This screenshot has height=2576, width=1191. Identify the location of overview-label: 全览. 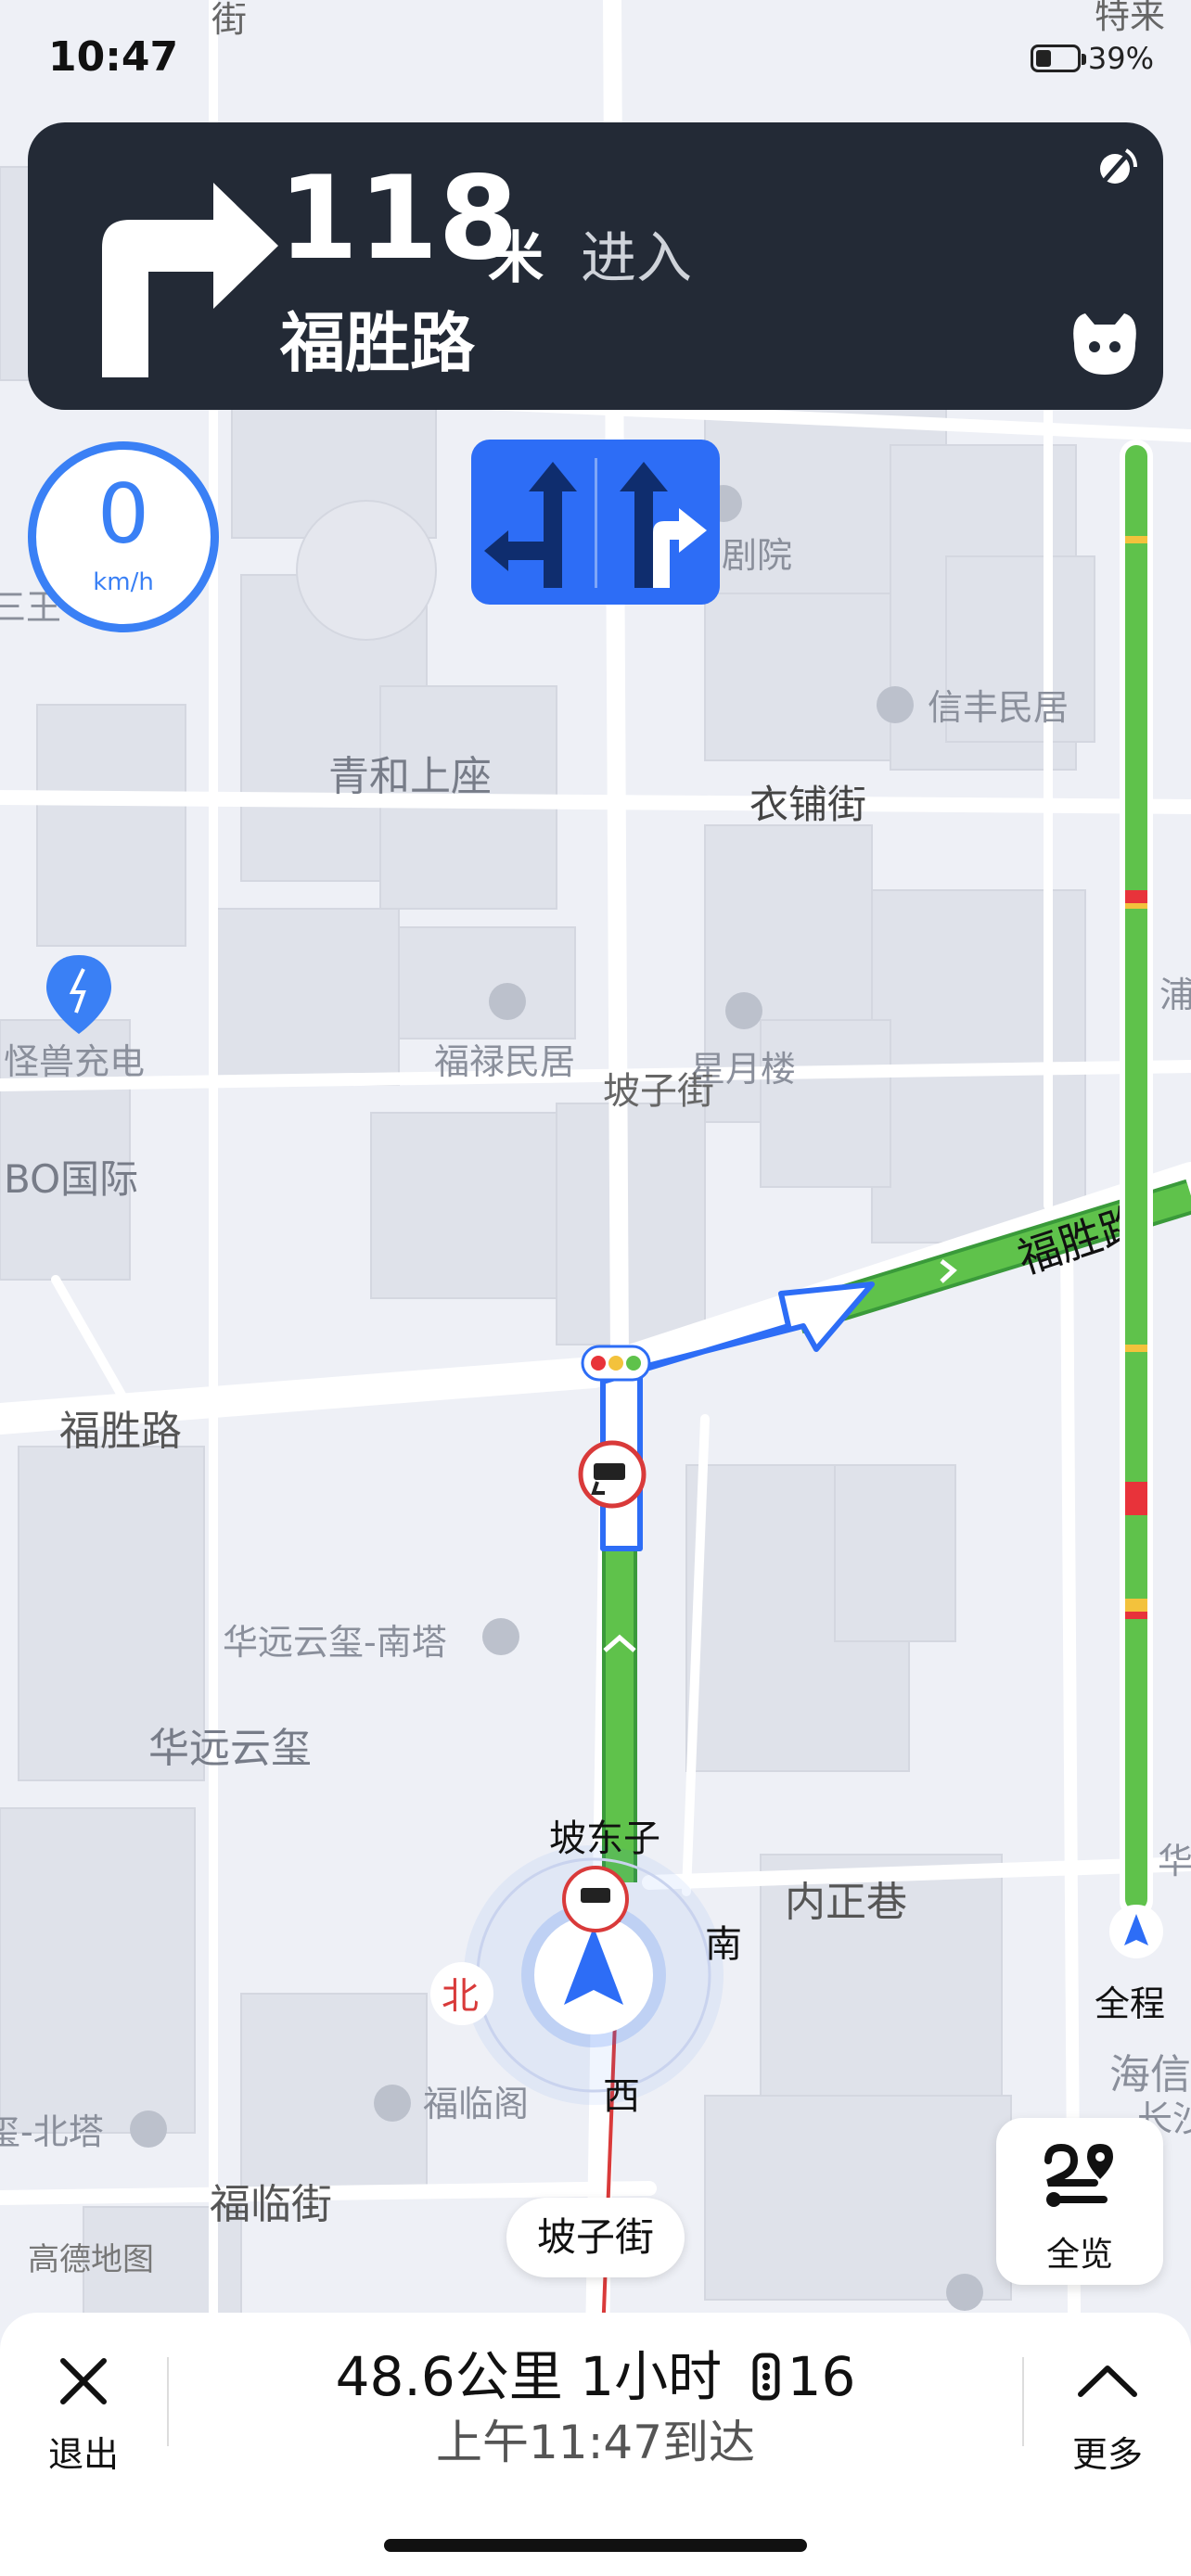
(1079, 2255).